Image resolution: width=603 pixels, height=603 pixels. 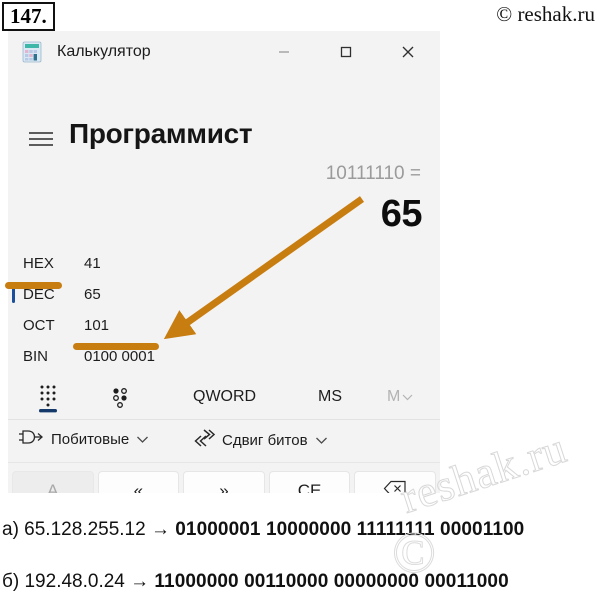 What do you see at coordinates (203, 441) in the screenshot?
I see `bit-shift-icon` at bounding box center [203, 441].